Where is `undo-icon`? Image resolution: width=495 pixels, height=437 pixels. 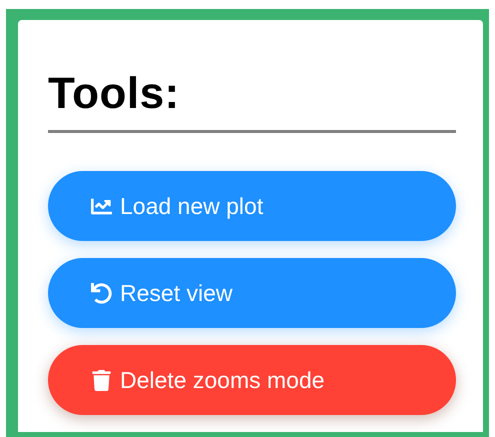
undo-icon is located at coordinates (101, 293).